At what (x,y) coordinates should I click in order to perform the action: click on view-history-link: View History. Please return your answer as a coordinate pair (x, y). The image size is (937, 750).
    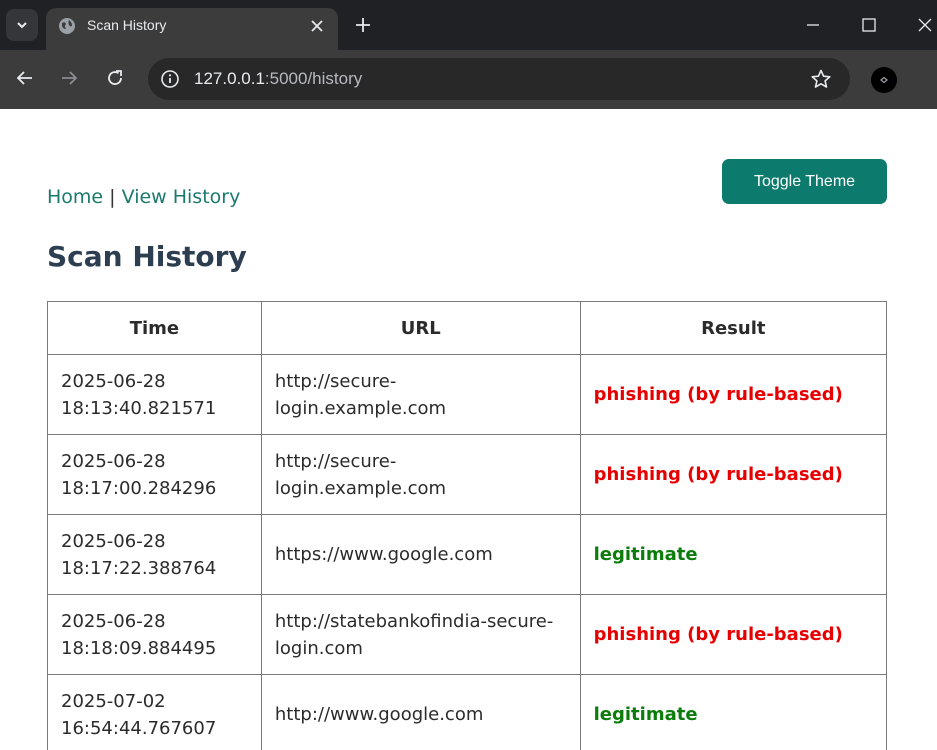
    Looking at the image, I should click on (181, 197).